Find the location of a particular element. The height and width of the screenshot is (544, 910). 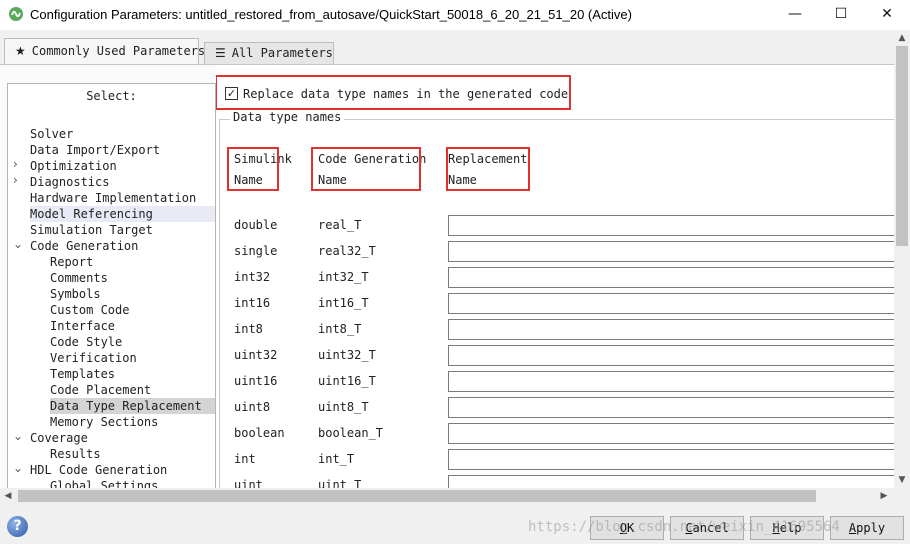

button-mnemonic: H is located at coordinates (776, 528).